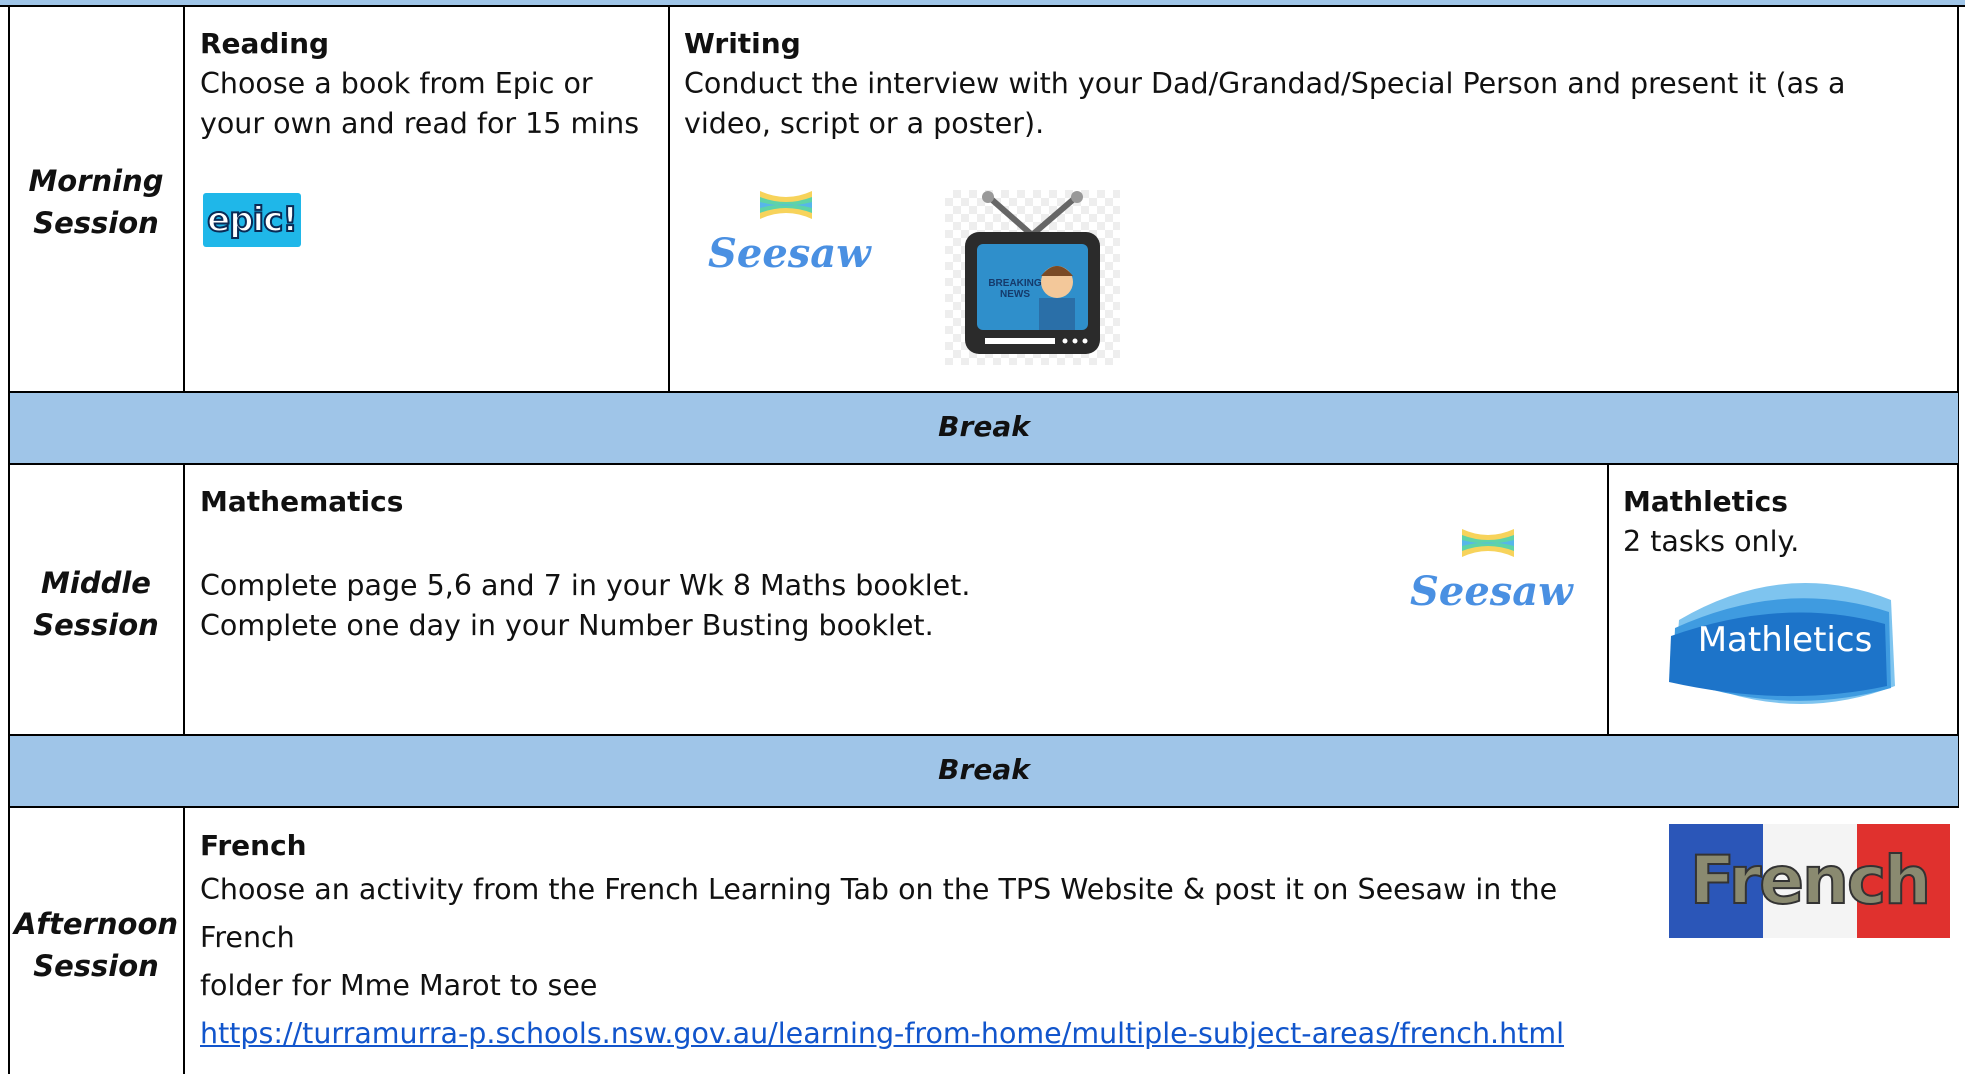 The width and height of the screenshot is (1965, 1074). Describe the element at coordinates (1608, 600) in the screenshot. I see `maths-mathletics-divider` at that location.